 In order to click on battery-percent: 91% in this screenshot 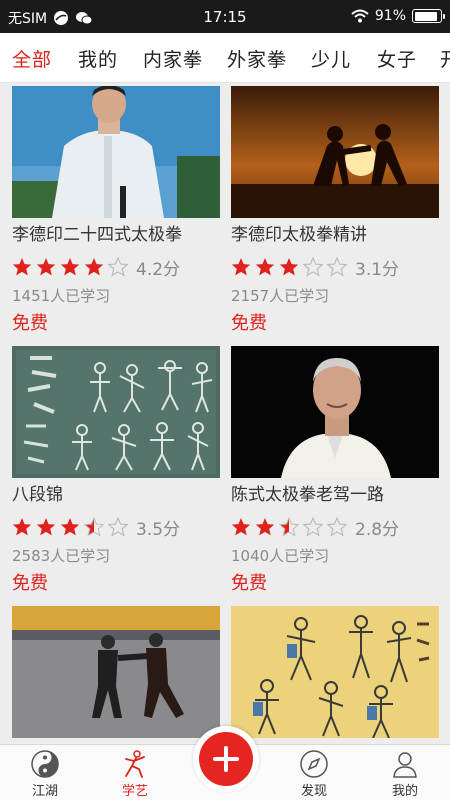, I will do `click(390, 16)`.